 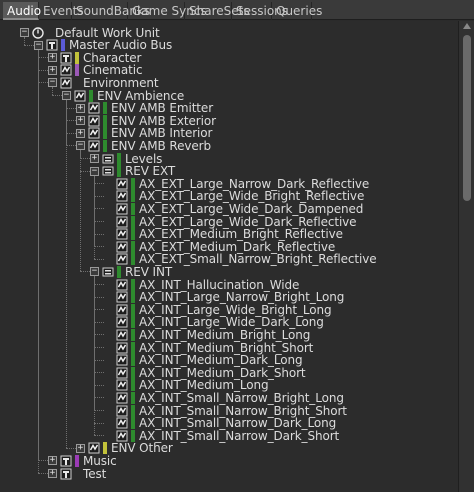 I want to click on tree-item-rev-int: − REV INT, so click(x=131, y=272).